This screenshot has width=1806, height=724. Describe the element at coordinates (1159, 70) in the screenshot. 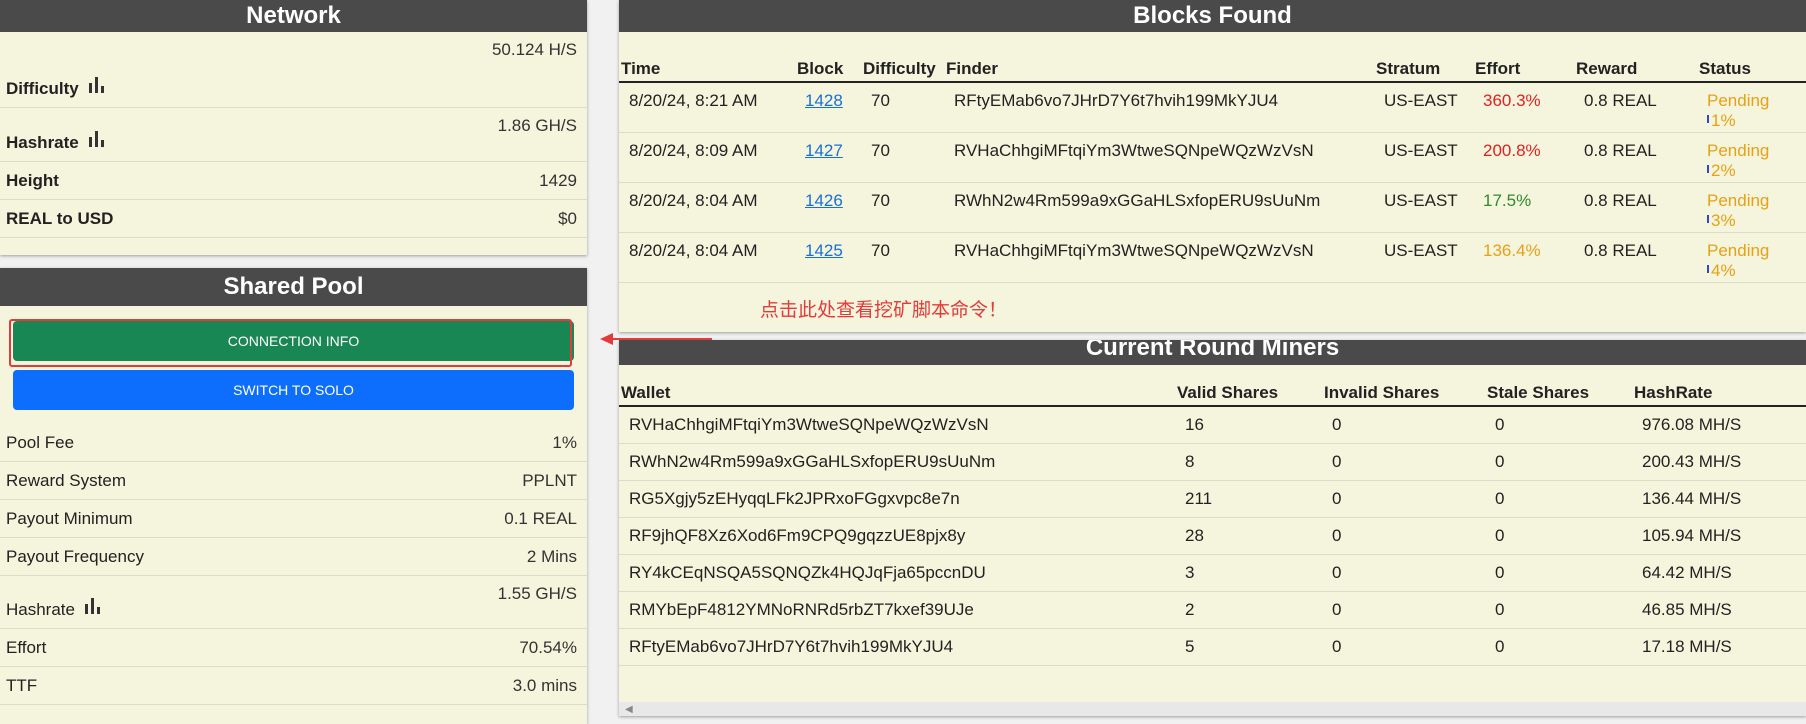

I see `blocks-column-header: Finder` at that location.